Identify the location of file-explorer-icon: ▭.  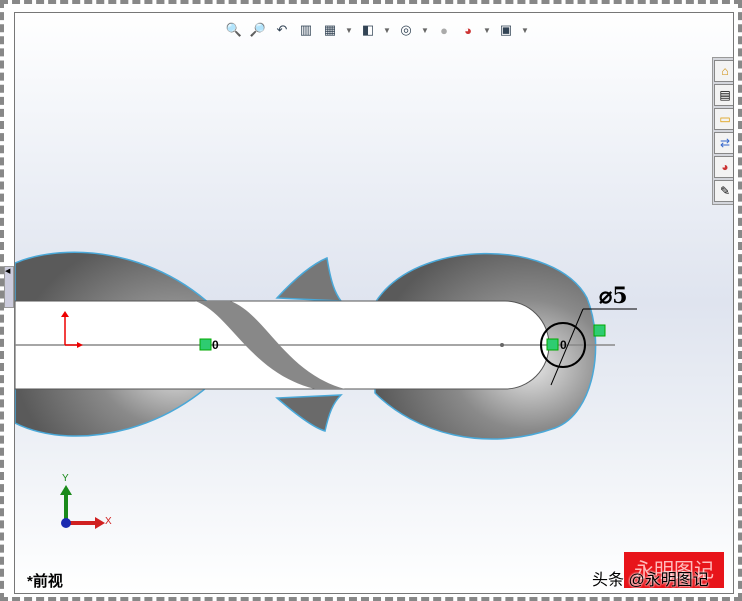
(723, 119).